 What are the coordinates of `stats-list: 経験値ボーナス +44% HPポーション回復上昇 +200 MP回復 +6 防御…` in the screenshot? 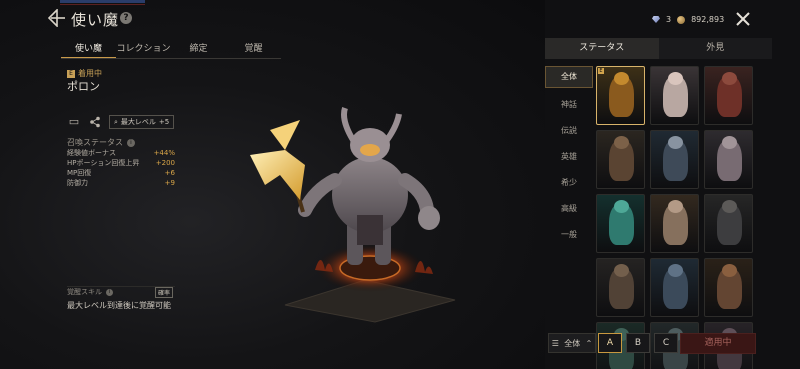 It's located at (121, 168).